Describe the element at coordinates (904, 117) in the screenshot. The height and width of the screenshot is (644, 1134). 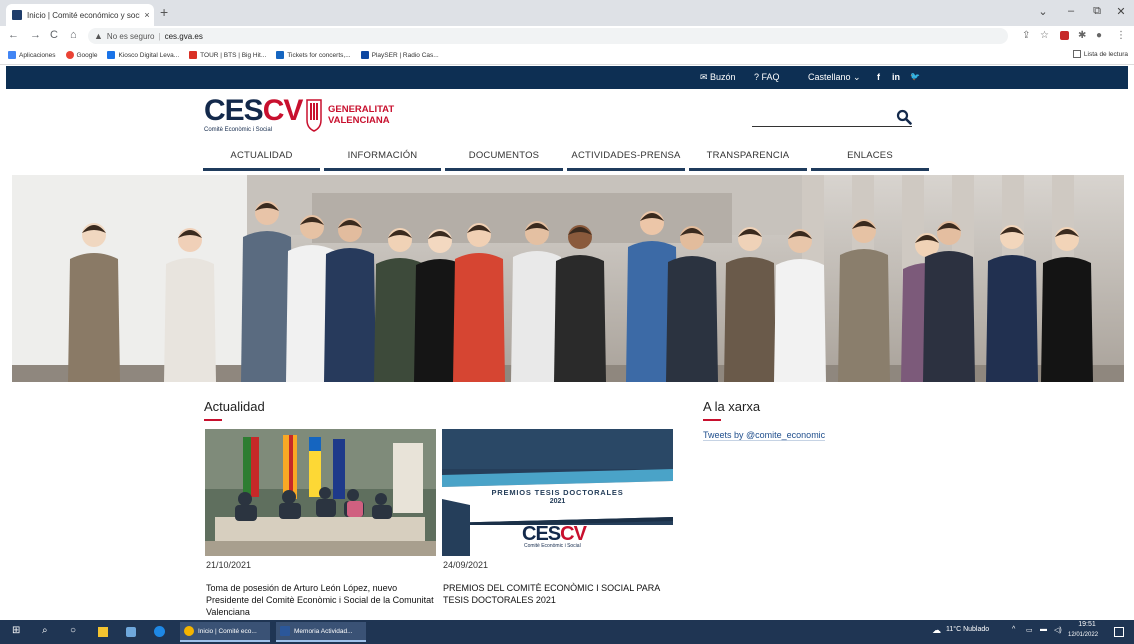
I see `search-icon` at that location.